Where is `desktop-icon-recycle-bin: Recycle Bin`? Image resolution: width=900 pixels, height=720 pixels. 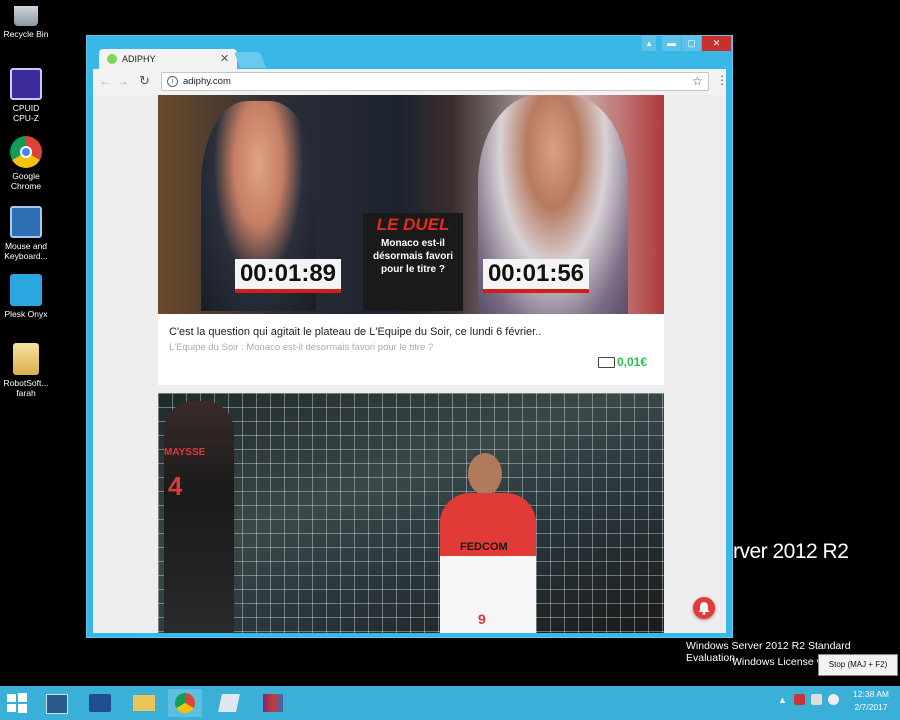 desktop-icon-recycle-bin: Recycle Bin is located at coordinates (26, 22).